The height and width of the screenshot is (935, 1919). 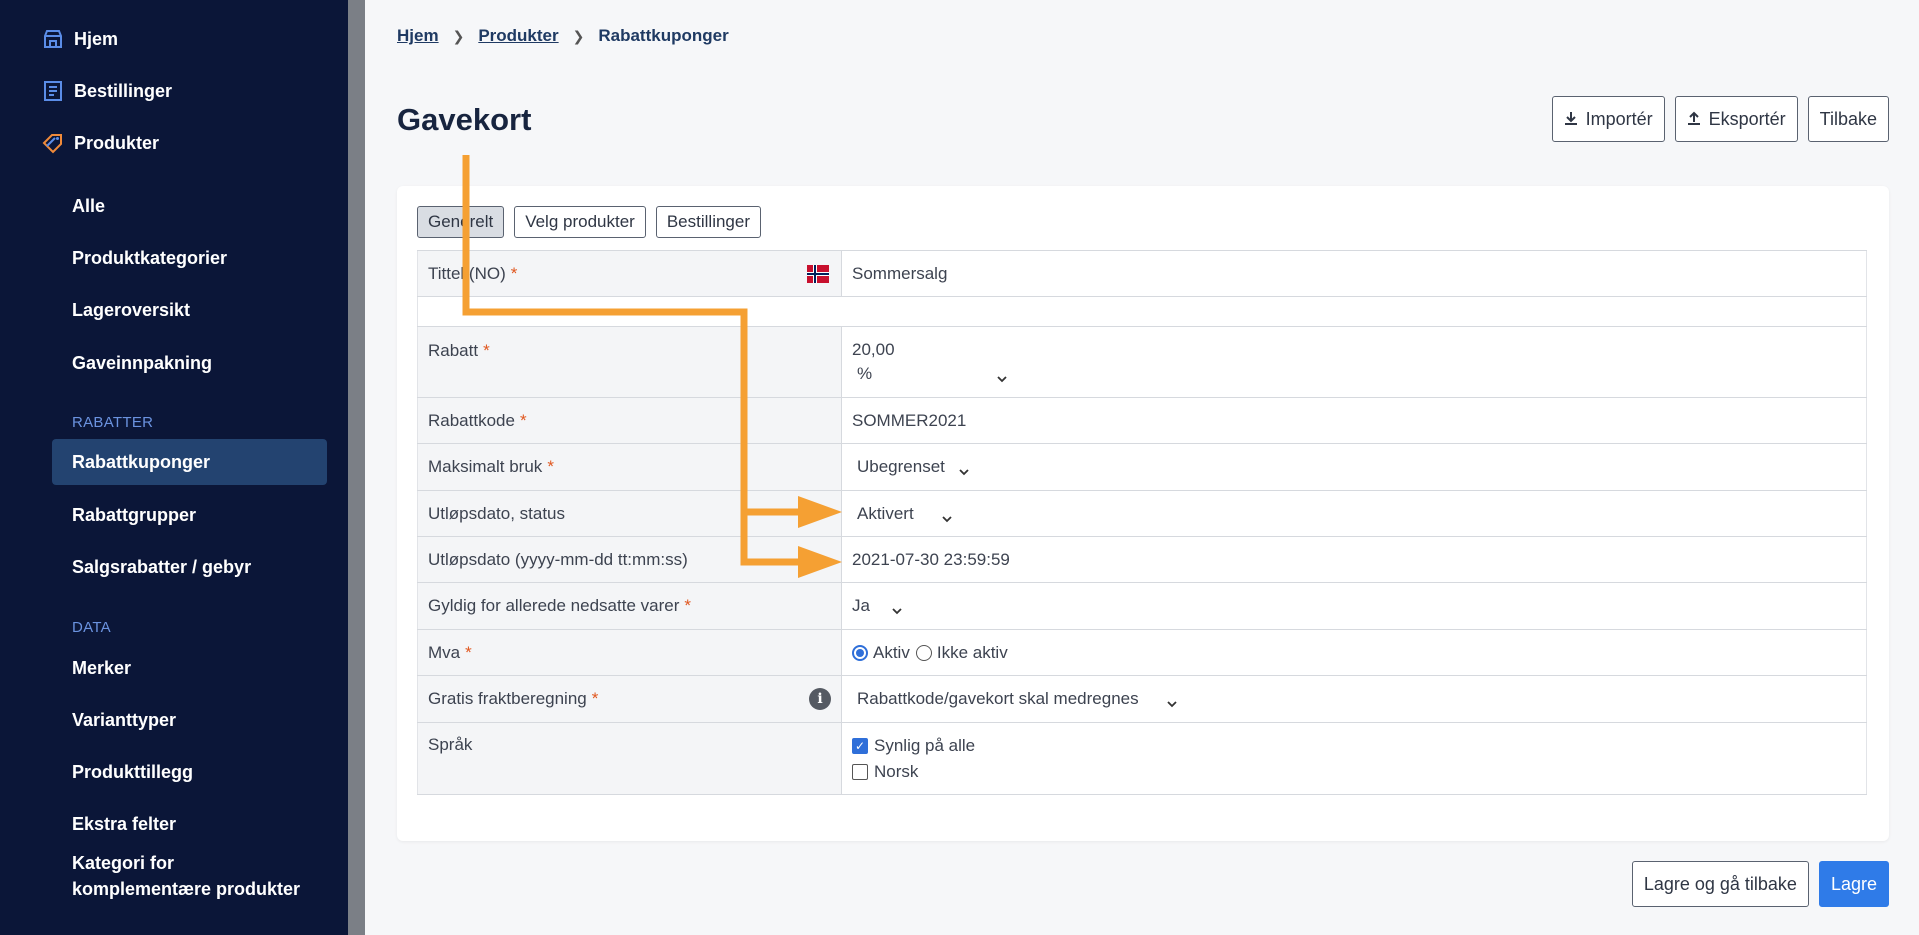 What do you see at coordinates (563, 36) in the screenshot?
I see `breadcrumb: Hjem ❯ Produkter ❯ Rabattkuponger` at bounding box center [563, 36].